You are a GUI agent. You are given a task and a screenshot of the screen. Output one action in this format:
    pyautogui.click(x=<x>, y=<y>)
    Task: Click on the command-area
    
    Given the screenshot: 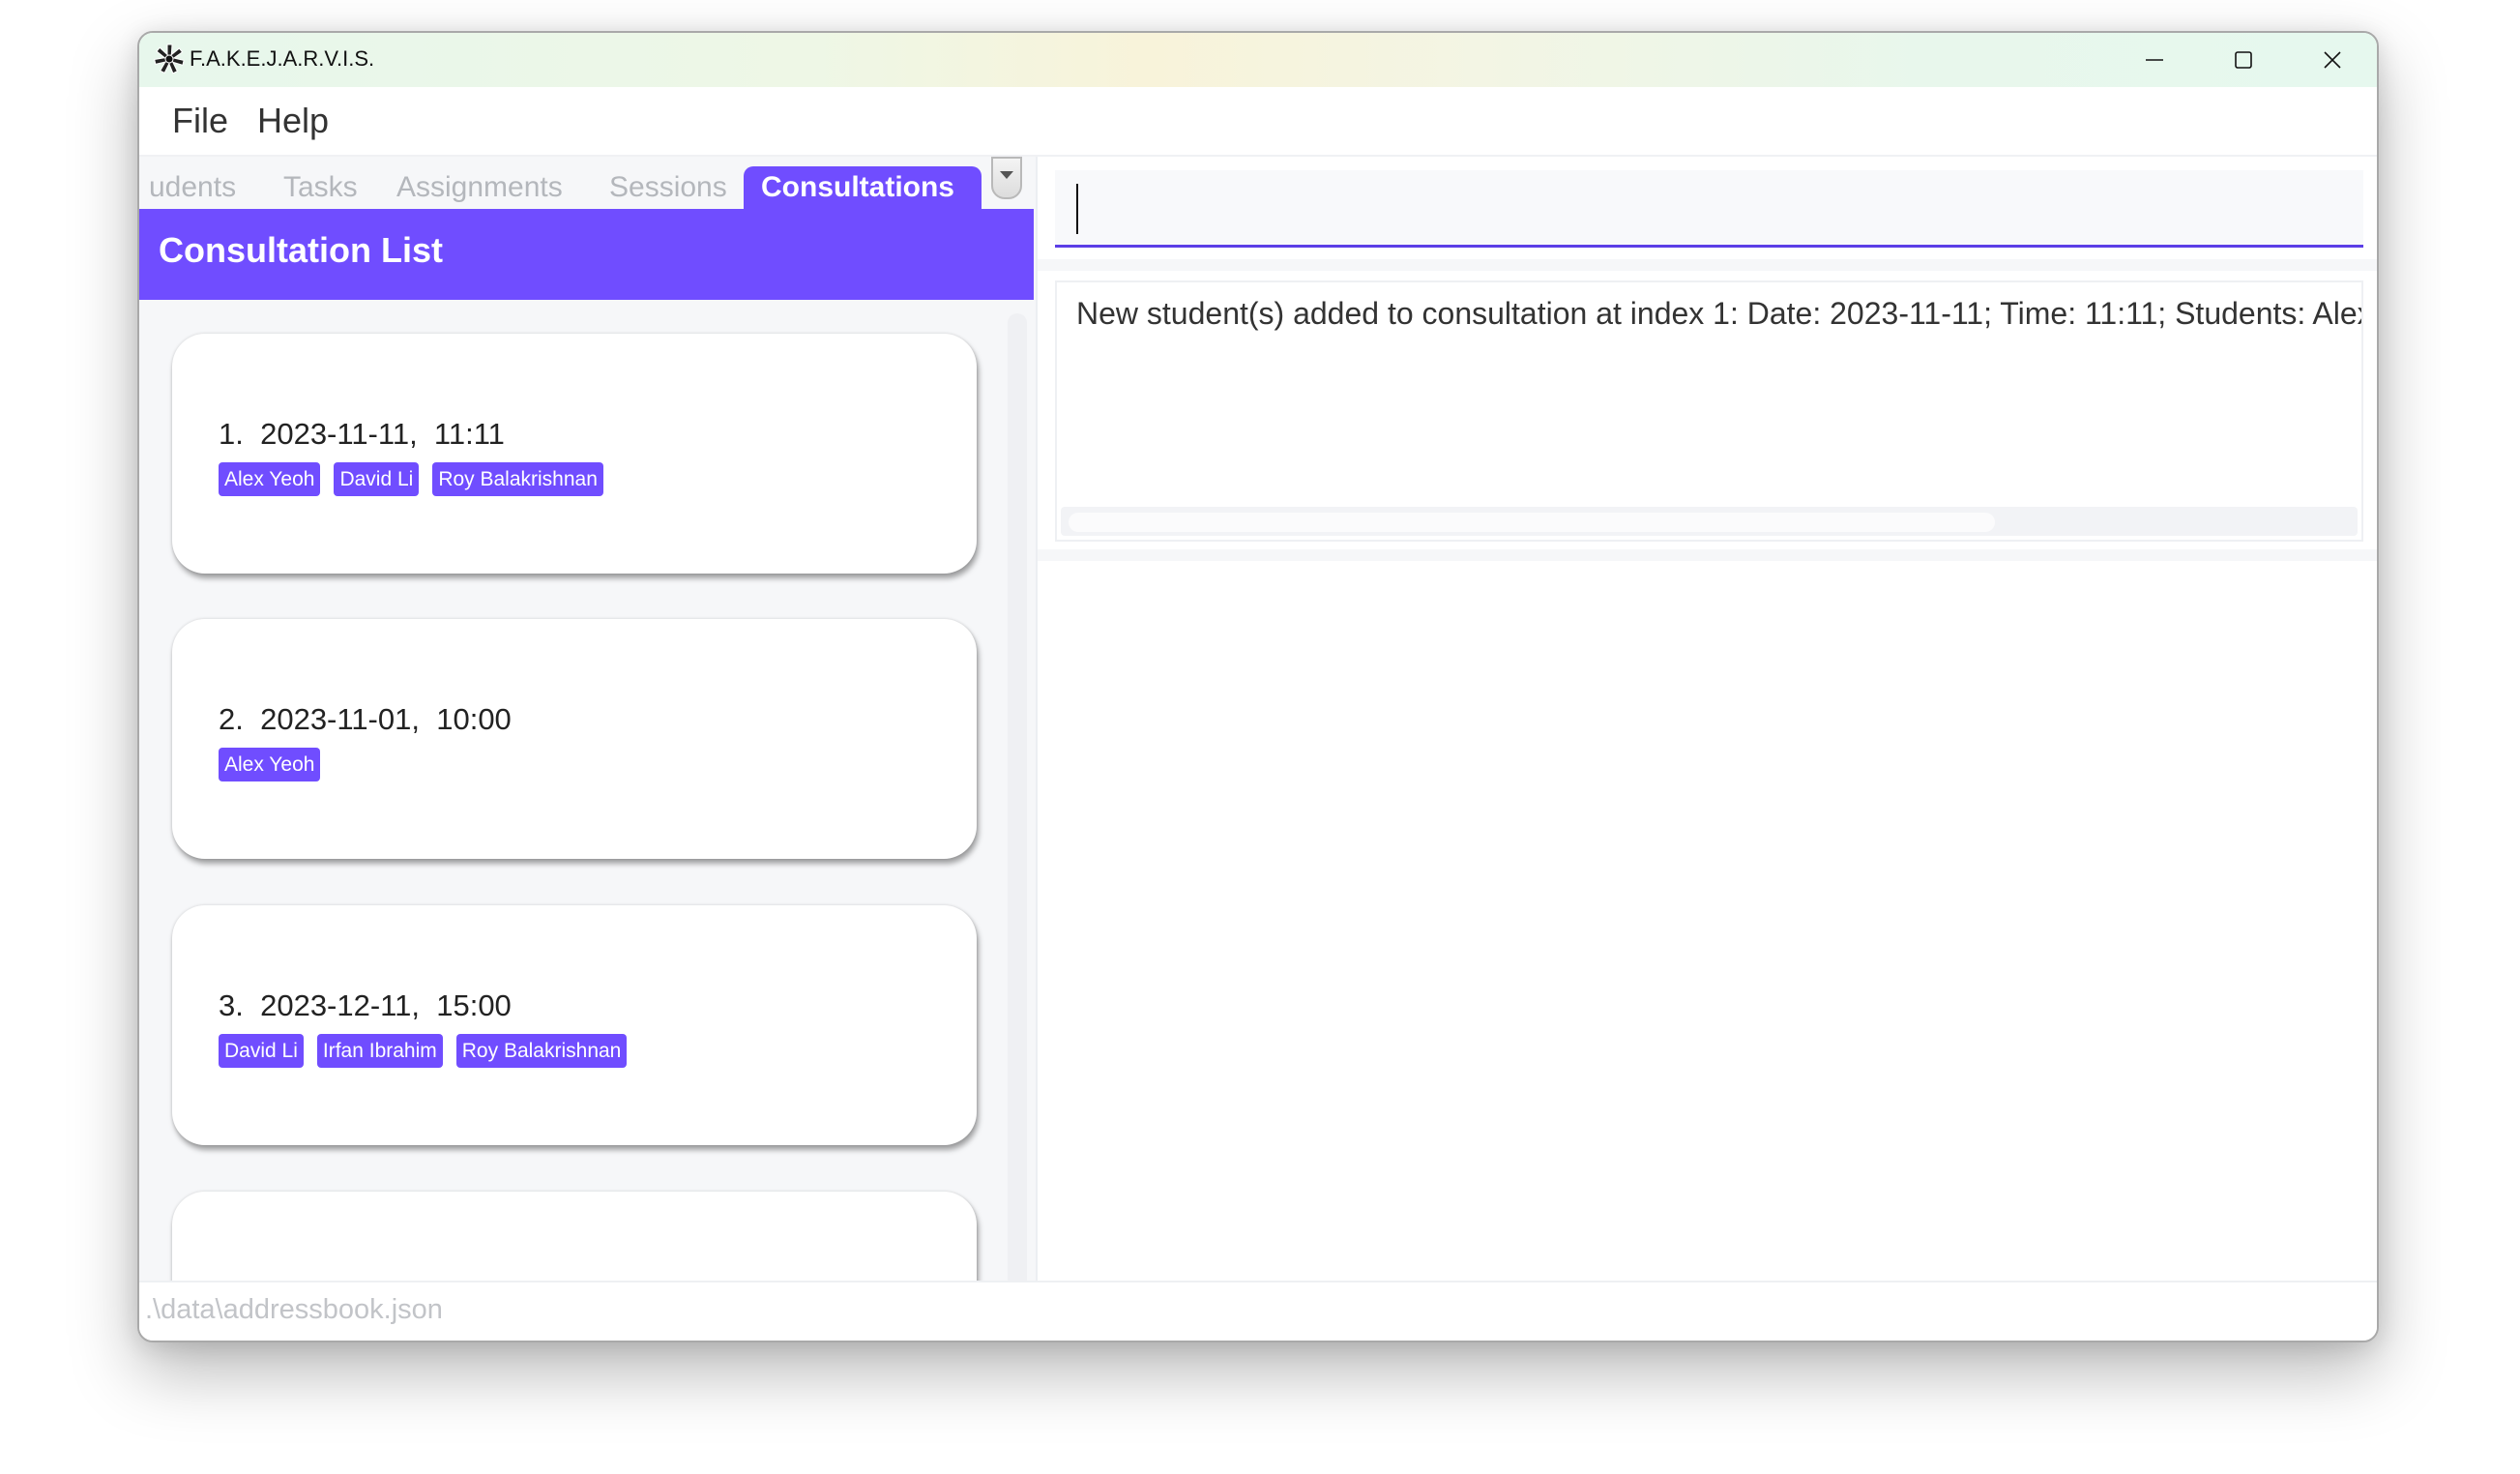 What is the action you would take?
    pyautogui.click(x=1708, y=208)
    